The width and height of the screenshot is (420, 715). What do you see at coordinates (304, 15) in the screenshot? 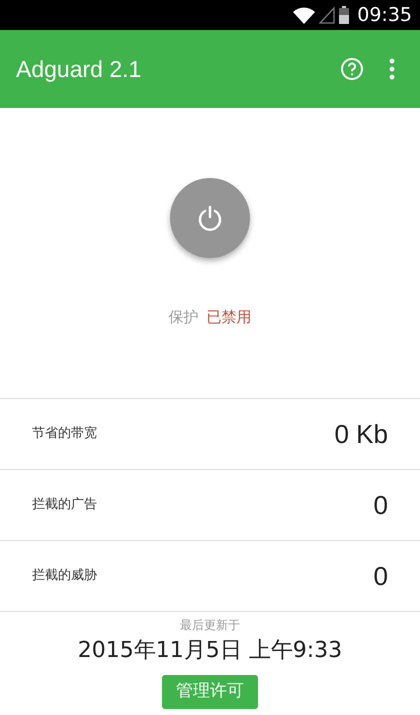
I see `wifi-icon` at bounding box center [304, 15].